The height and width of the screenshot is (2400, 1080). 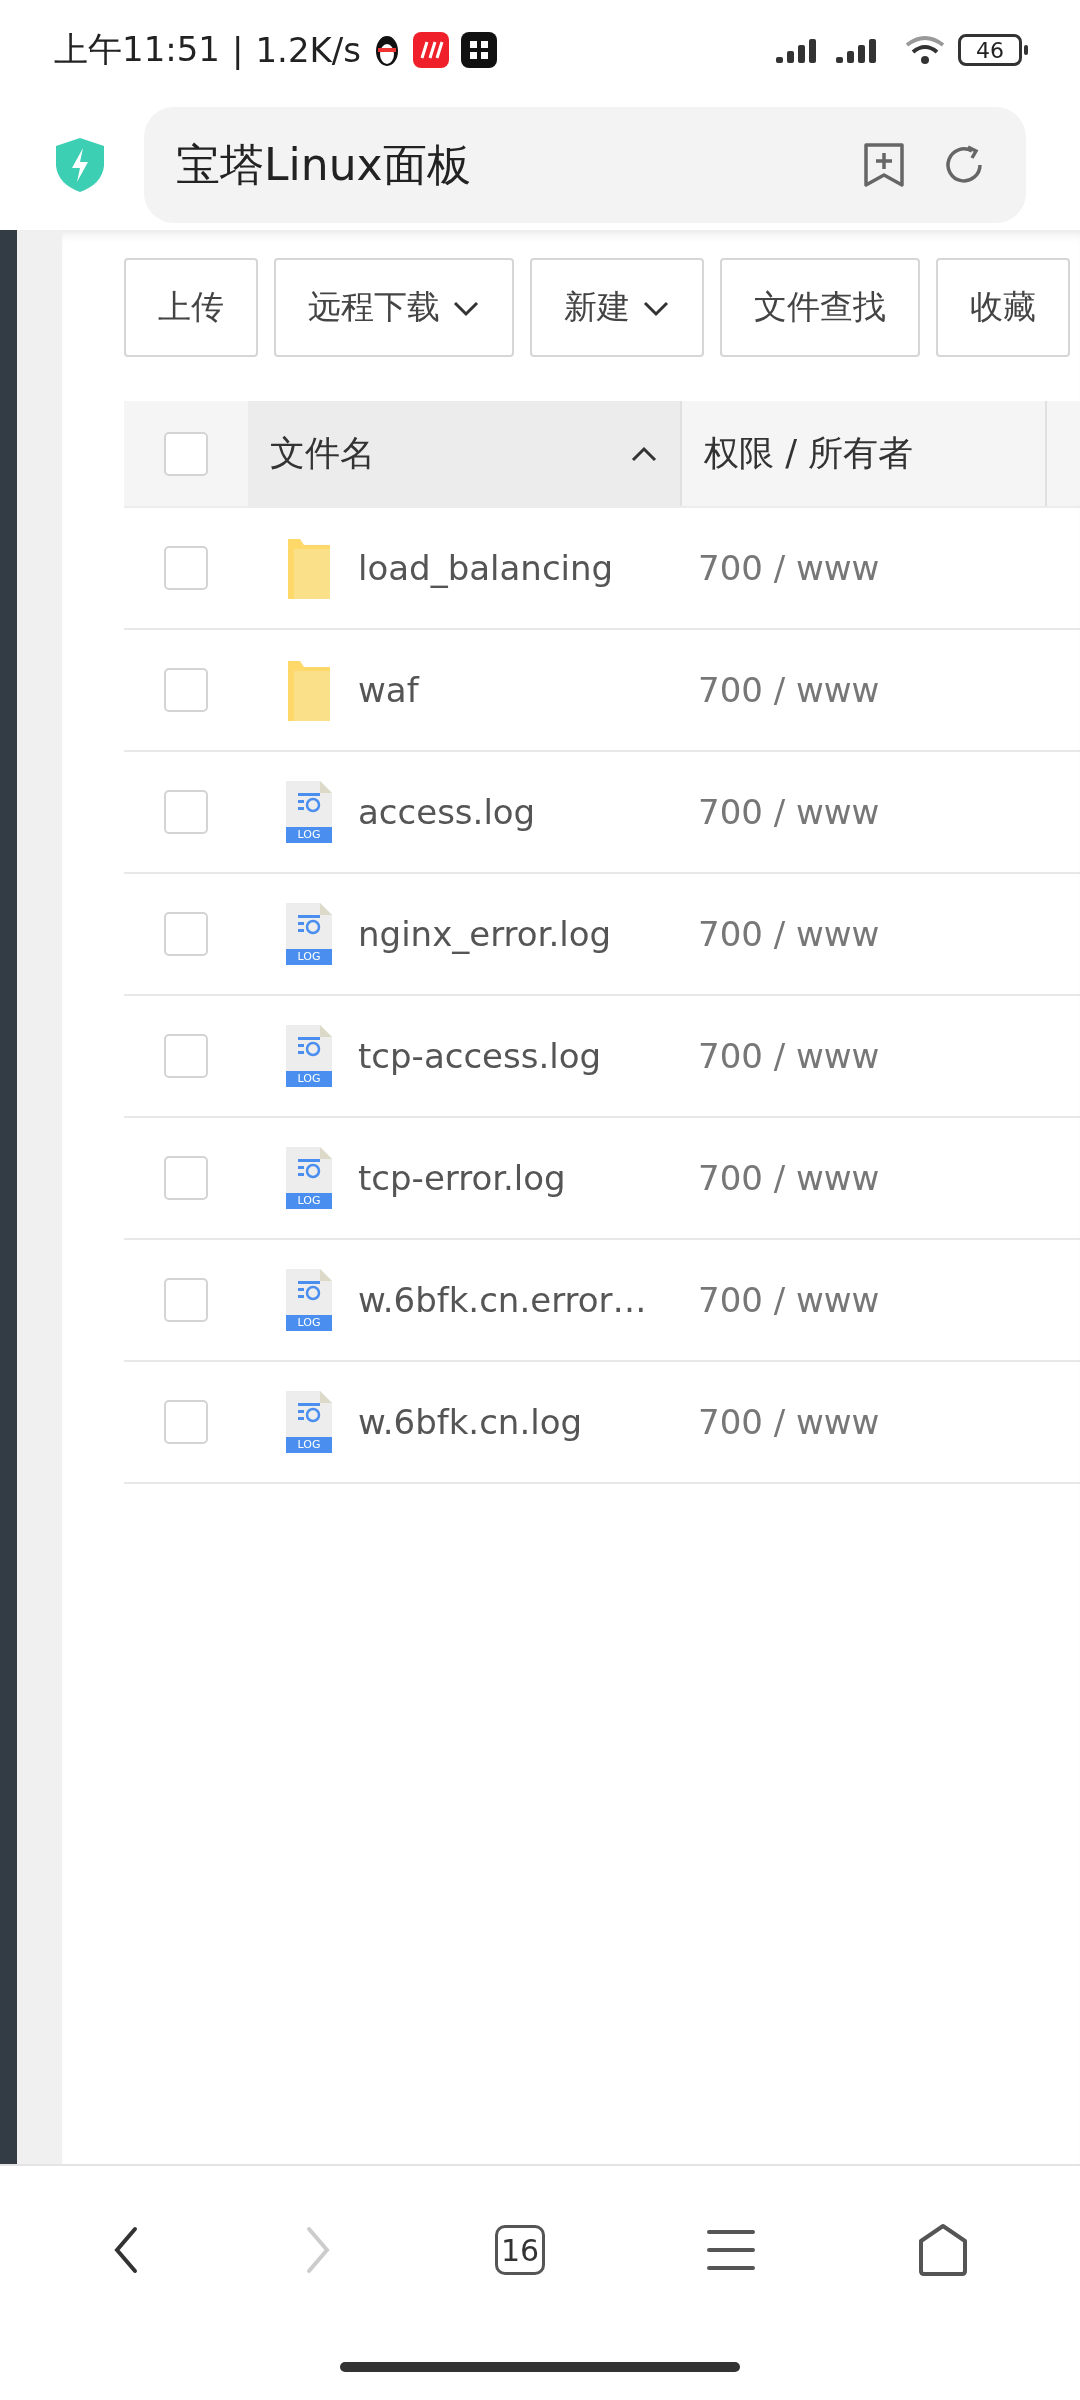 I want to click on toolbar-button: 远程下载, so click(x=394, y=307).